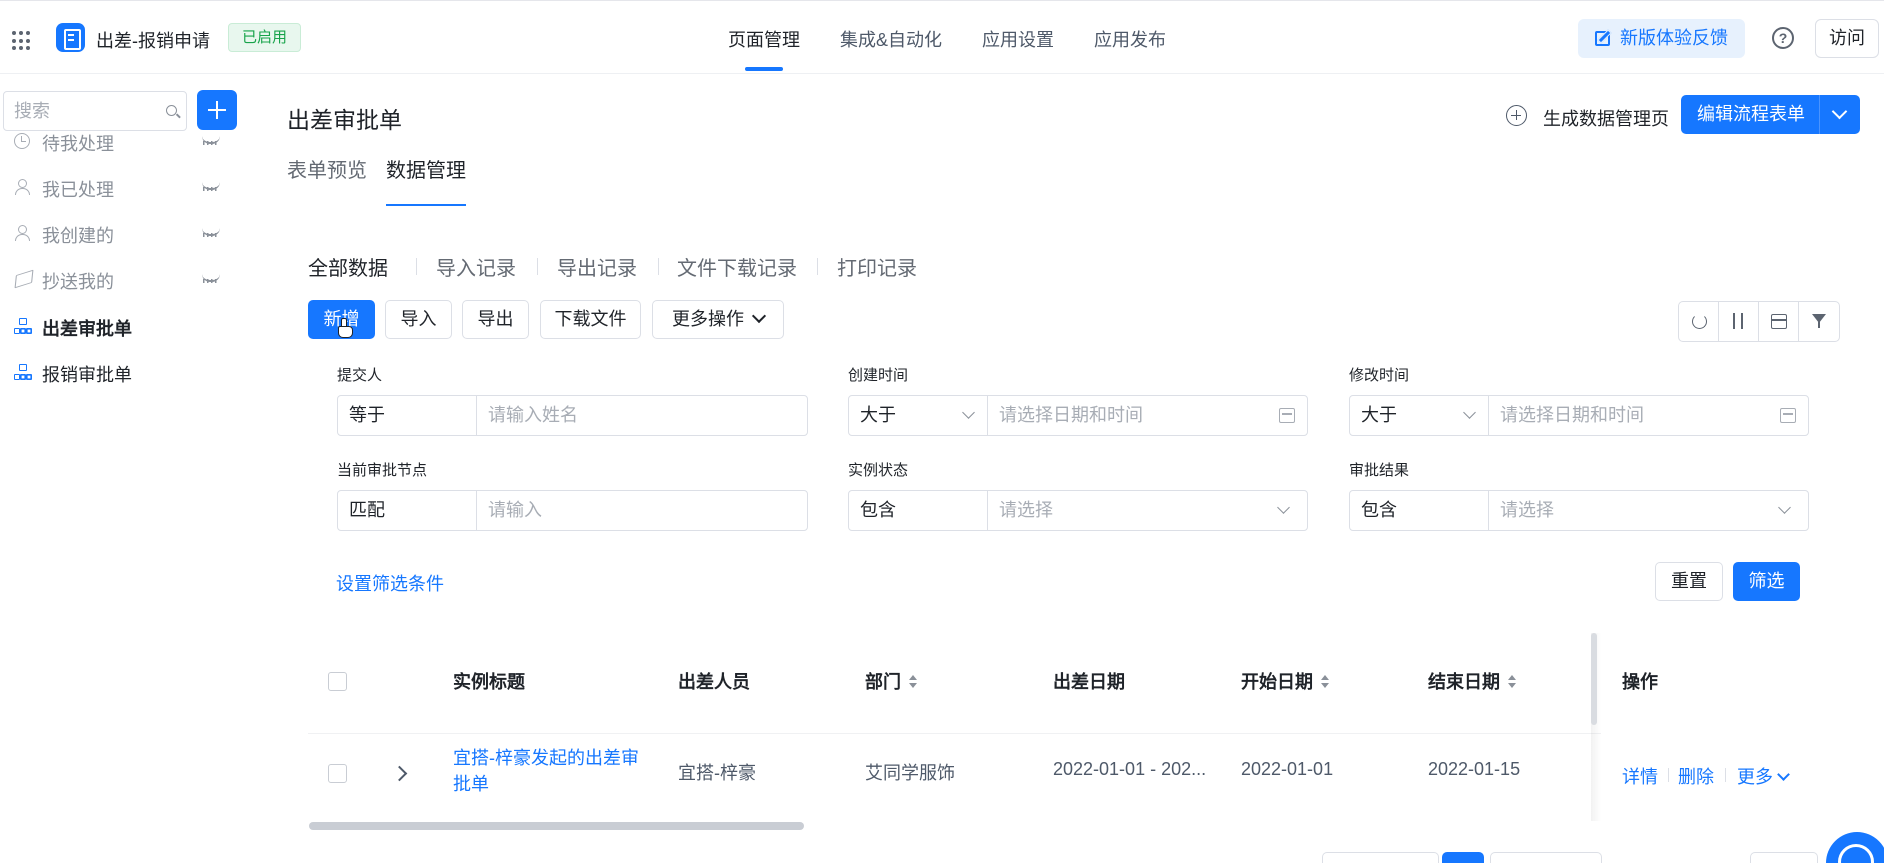 The width and height of the screenshot is (1884, 863). What do you see at coordinates (399, 773) in the screenshot?
I see `chevron-right-icon` at bounding box center [399, 773].